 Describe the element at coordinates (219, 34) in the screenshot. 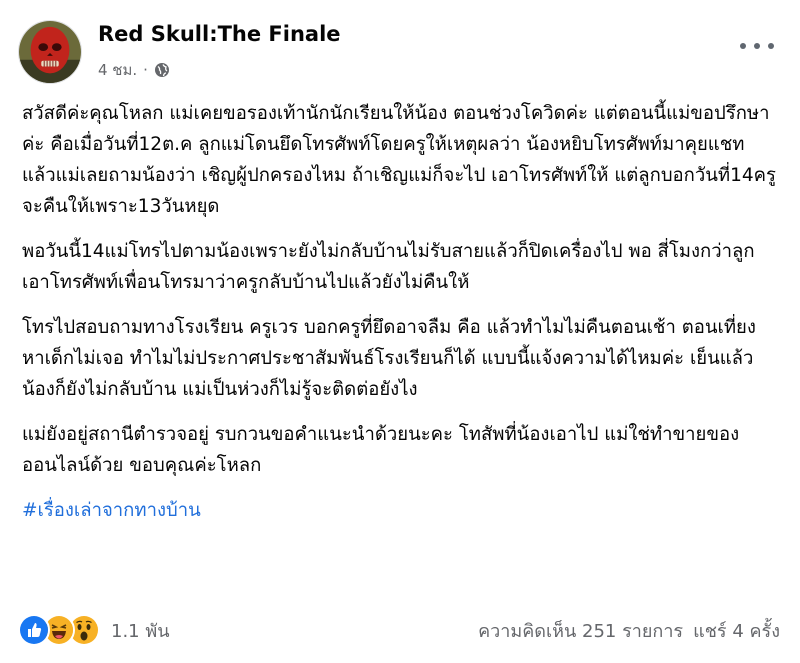

I see `author-name: Red Skull:The Finale` at that location.